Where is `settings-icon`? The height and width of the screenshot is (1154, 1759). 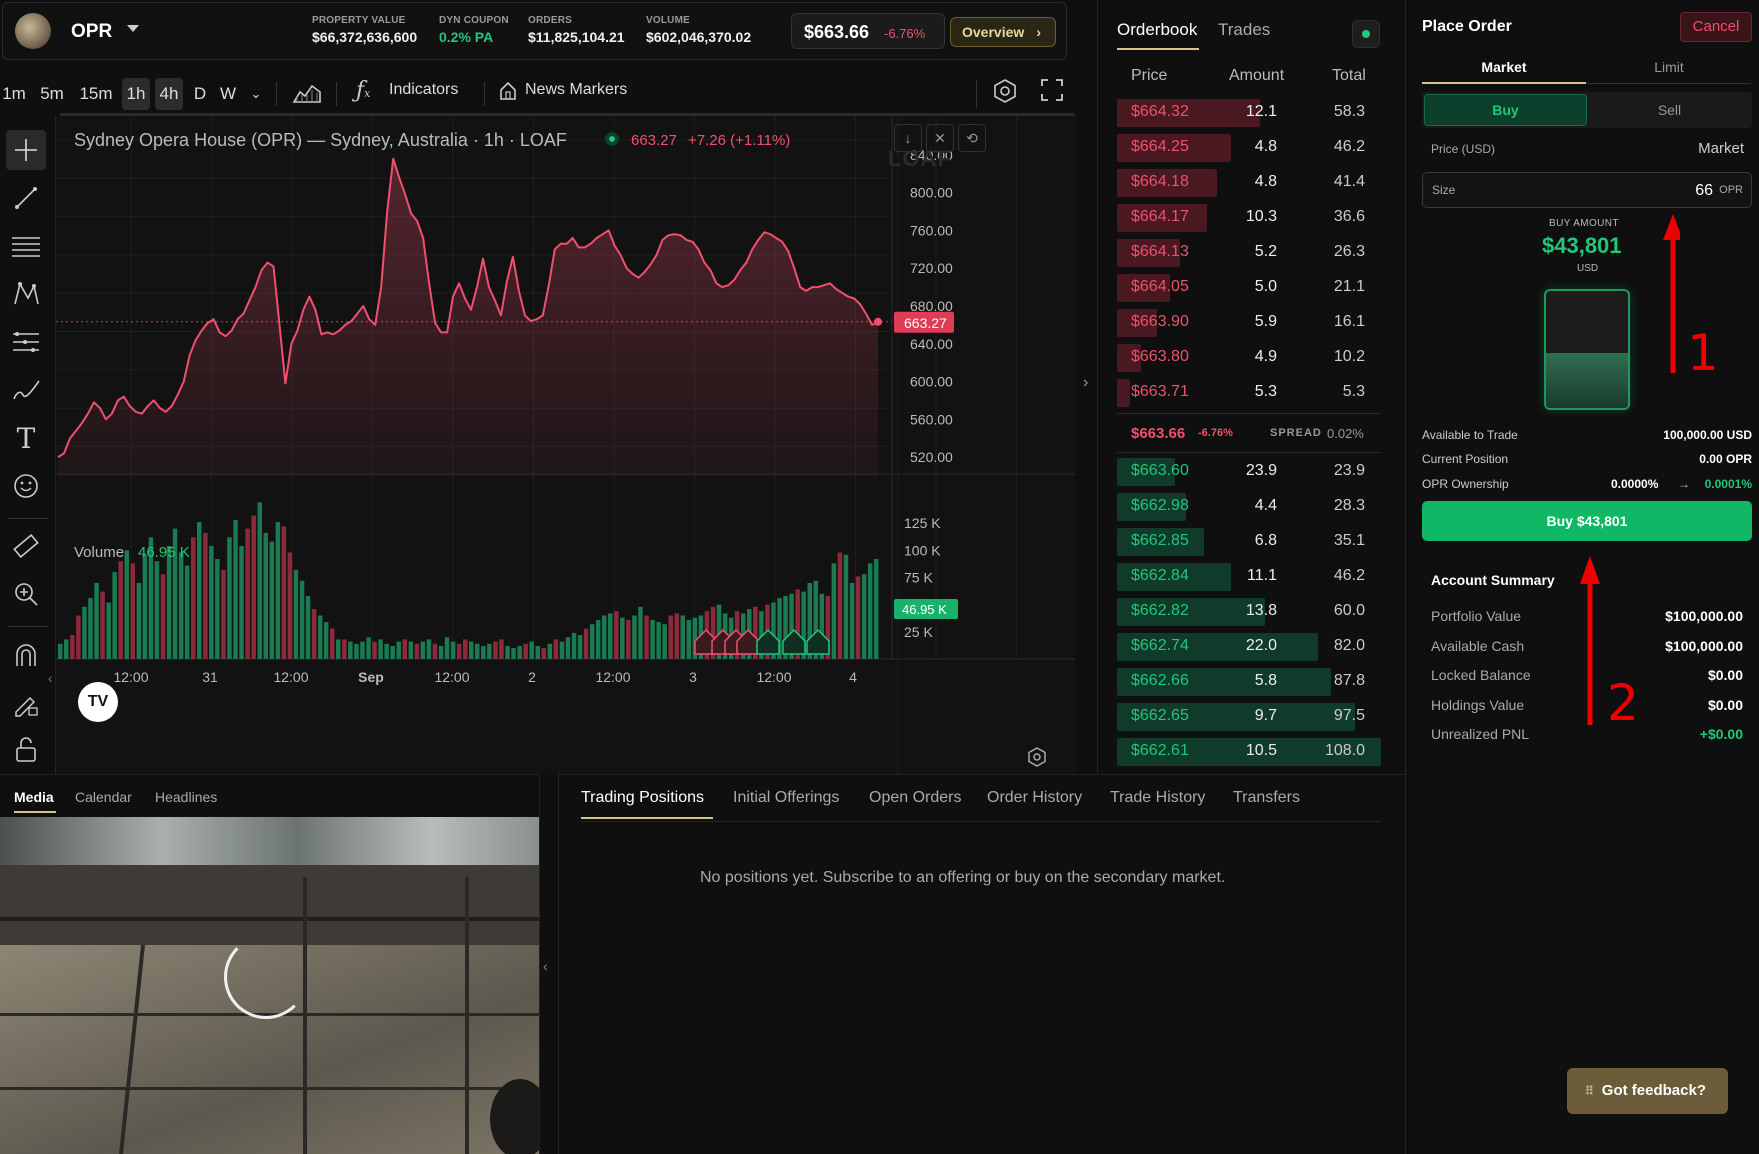 settings-icon is located at coordinates (1005, 91).